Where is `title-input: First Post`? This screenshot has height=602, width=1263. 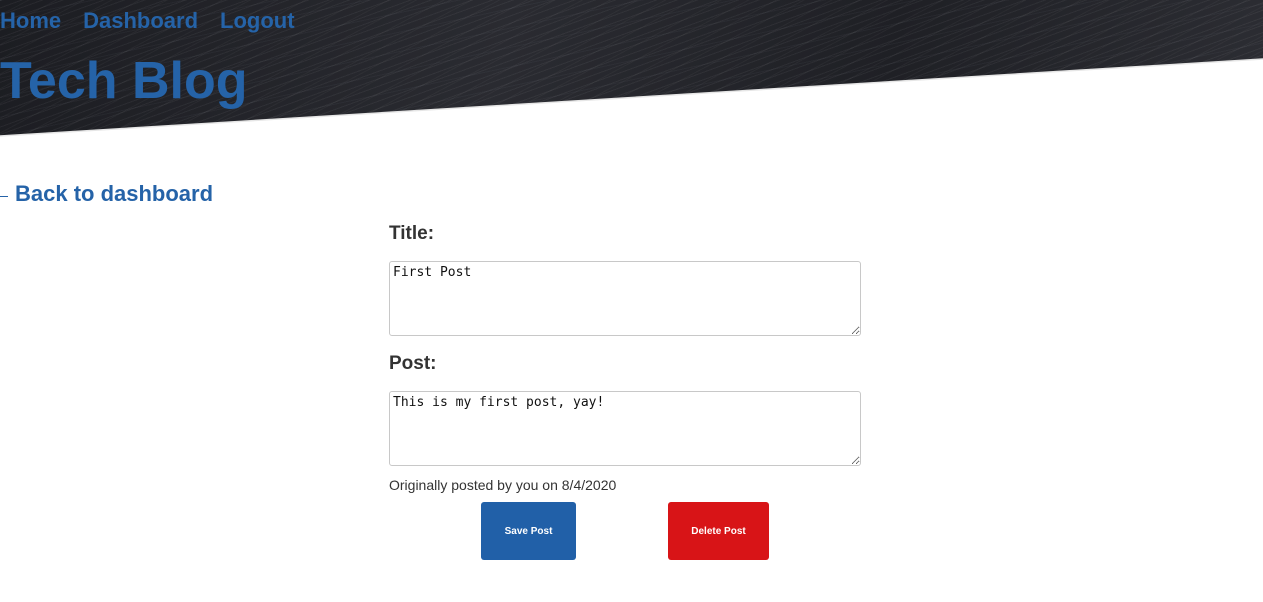 title-input: First Post is located at coordinates (625, 298).